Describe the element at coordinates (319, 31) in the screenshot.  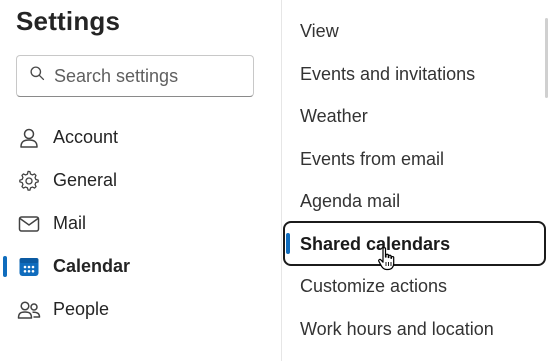
I see `section-item-view: View` at that location.